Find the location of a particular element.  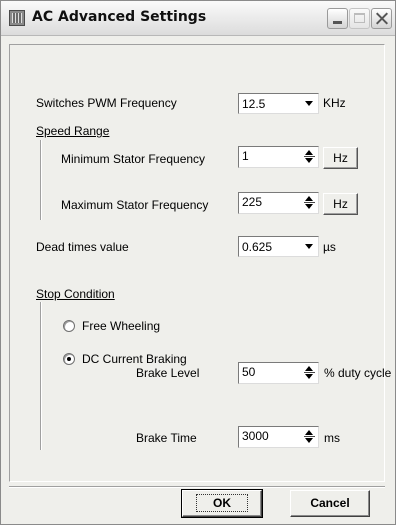

pwm-frequency-select: 12.5 is located at coordinates (278, 103).